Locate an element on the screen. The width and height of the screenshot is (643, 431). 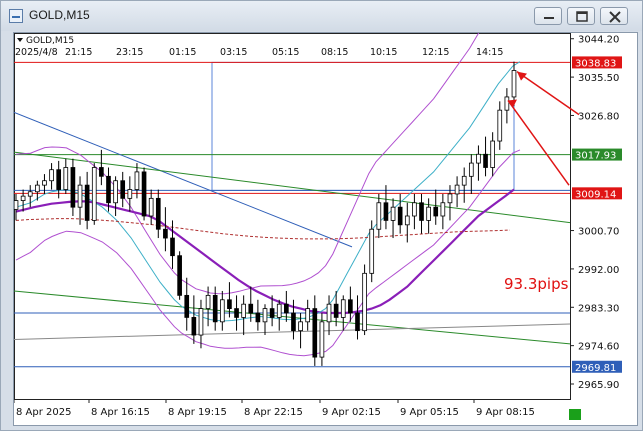
minimize-button is located at coordinates (548, 16).